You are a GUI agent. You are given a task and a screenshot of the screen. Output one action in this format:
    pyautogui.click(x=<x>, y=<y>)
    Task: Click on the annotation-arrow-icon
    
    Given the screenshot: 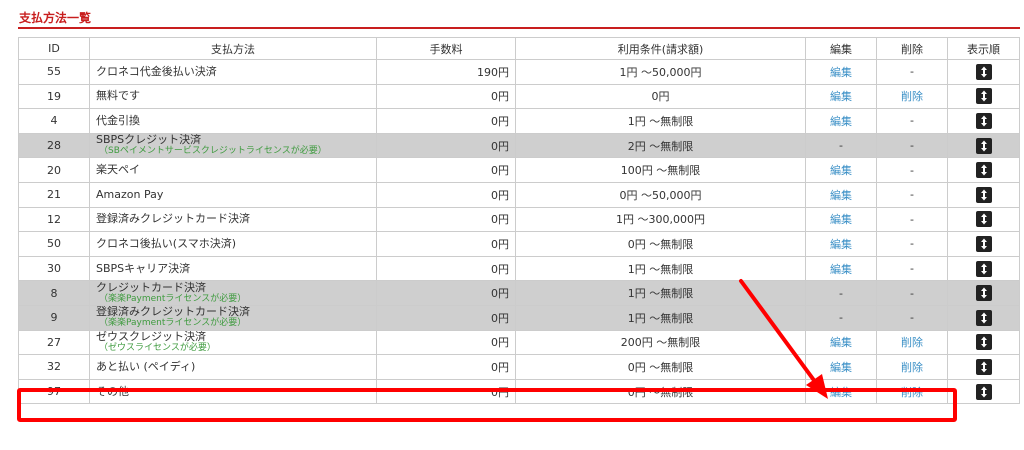 What is the action you would take?
    pyautogui.click(x=783, y=339)
    